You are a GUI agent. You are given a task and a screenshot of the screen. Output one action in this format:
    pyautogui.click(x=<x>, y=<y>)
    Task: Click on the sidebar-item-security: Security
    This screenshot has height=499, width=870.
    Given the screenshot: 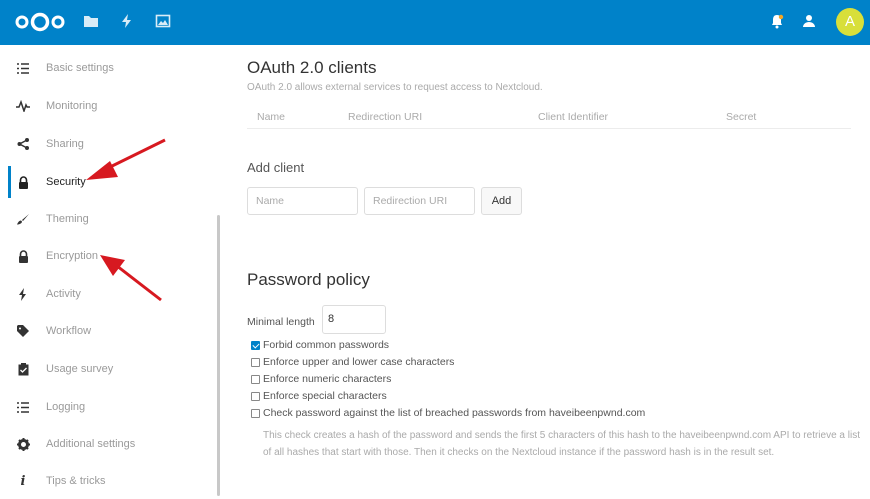 What is the action you would take?
    pyautogui.click(x=108, y=182)
    